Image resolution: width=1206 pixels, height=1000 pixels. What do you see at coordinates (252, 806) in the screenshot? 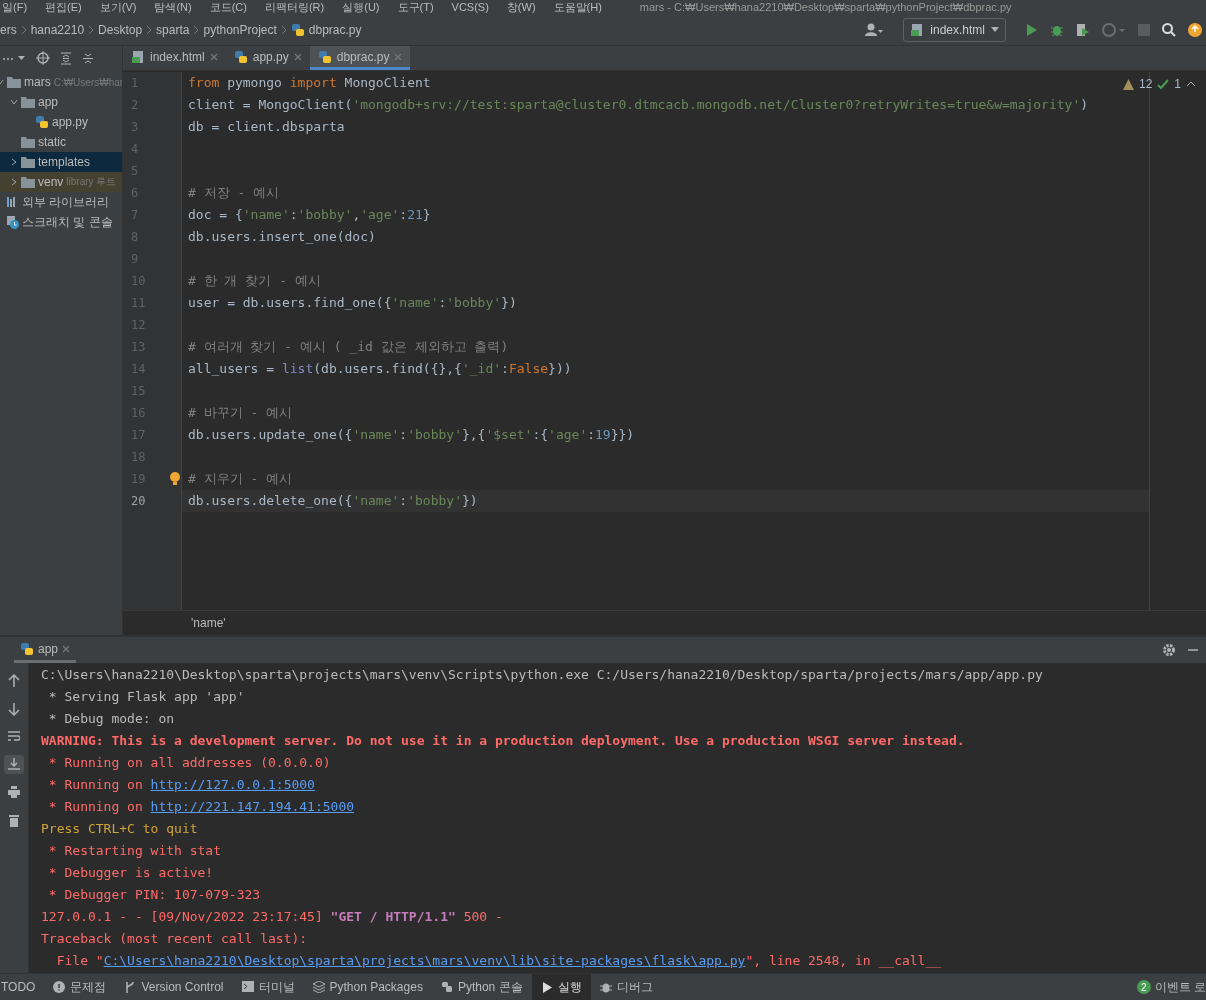
I see `console-link: http://221.147.194.41:5000` at bounding box center [252, 806].